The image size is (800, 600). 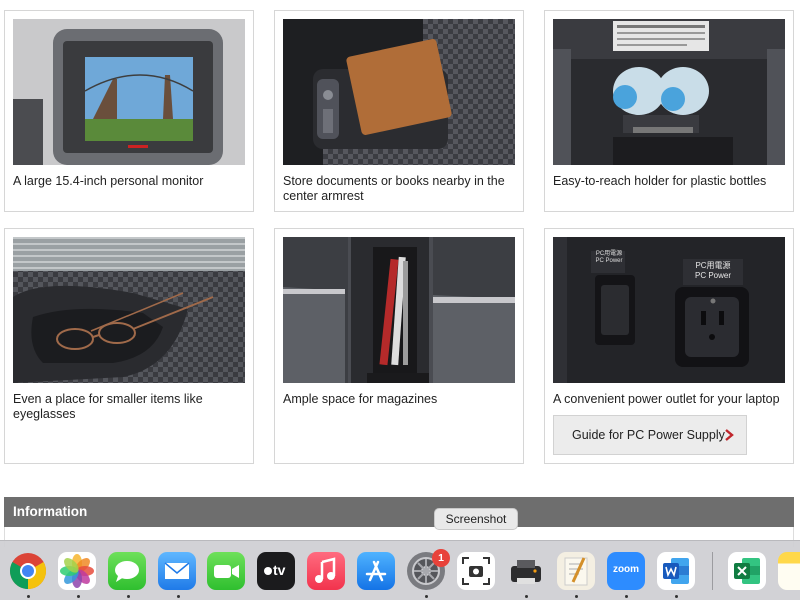 I want to click on dock-tooltip: Screenshot, so click(x=476, y=519).